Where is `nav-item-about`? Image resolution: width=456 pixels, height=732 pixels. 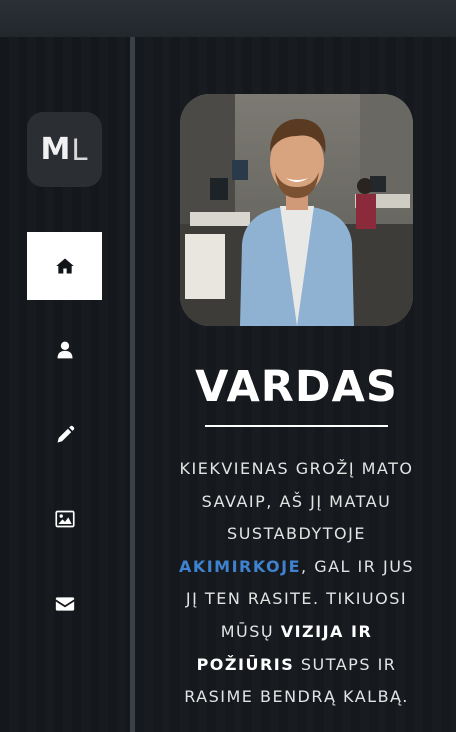 nav-item-about is located at coordinates (64, 350).